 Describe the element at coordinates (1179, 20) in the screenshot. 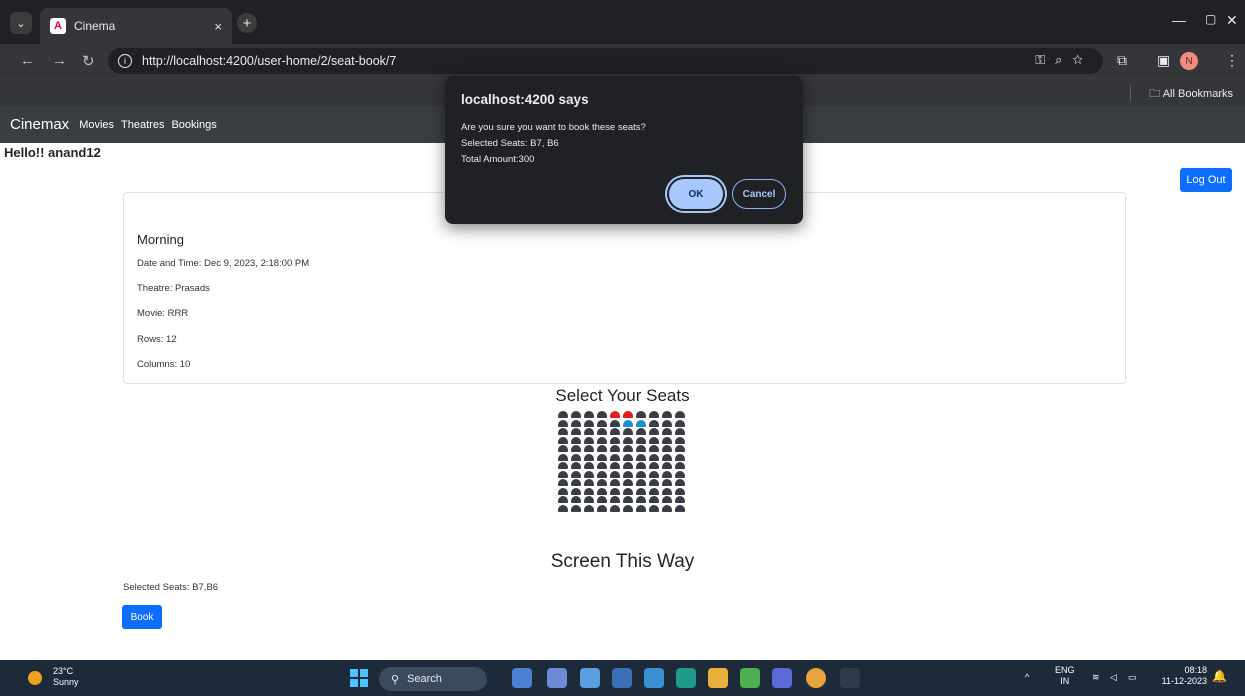

I see `minimize-icon: —` at that location.